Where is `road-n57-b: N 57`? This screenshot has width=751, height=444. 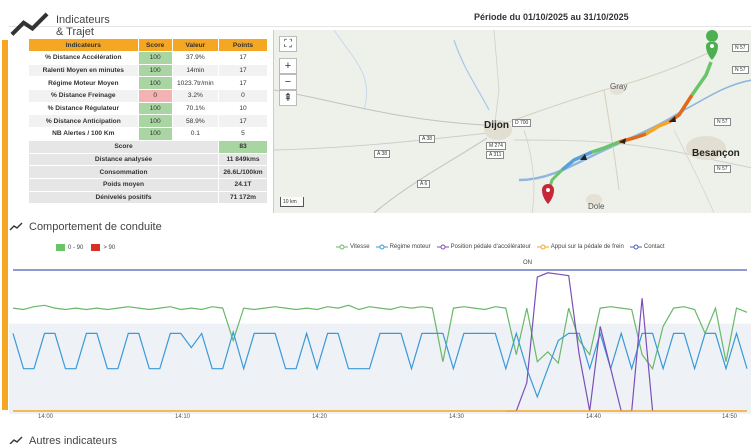
road-n57-b: N 57 is located at coordinates (740, 70).